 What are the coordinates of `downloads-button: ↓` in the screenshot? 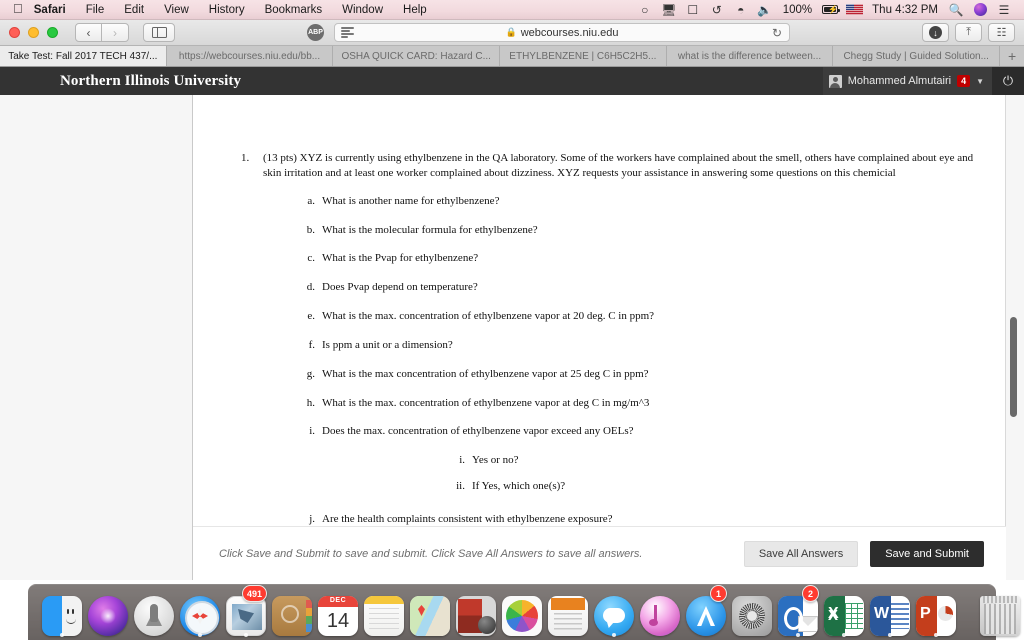 It's located at (935, 32).